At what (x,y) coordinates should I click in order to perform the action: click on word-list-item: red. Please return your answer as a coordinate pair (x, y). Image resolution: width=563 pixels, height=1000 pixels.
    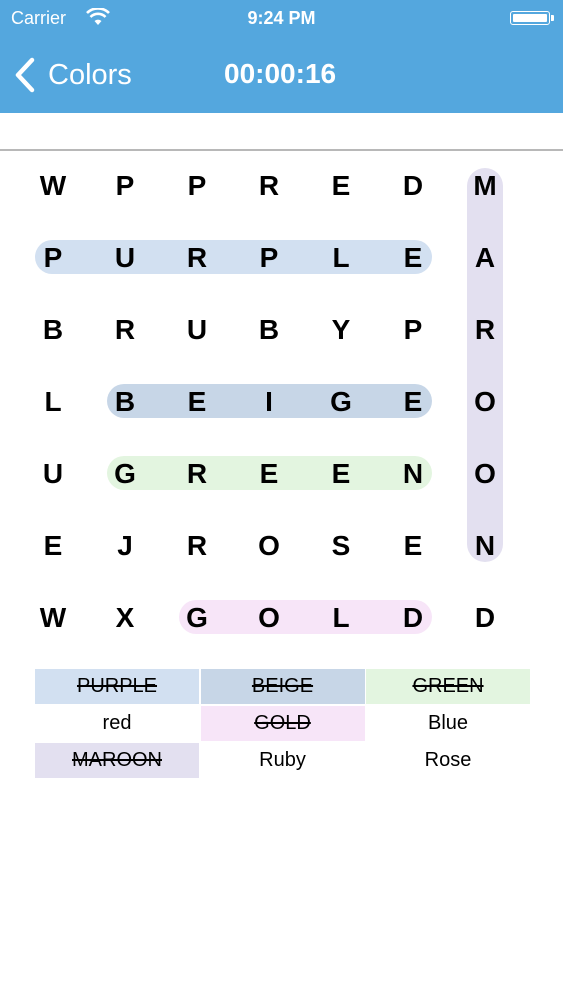
    Looking at the image, I should click on (117, 723).